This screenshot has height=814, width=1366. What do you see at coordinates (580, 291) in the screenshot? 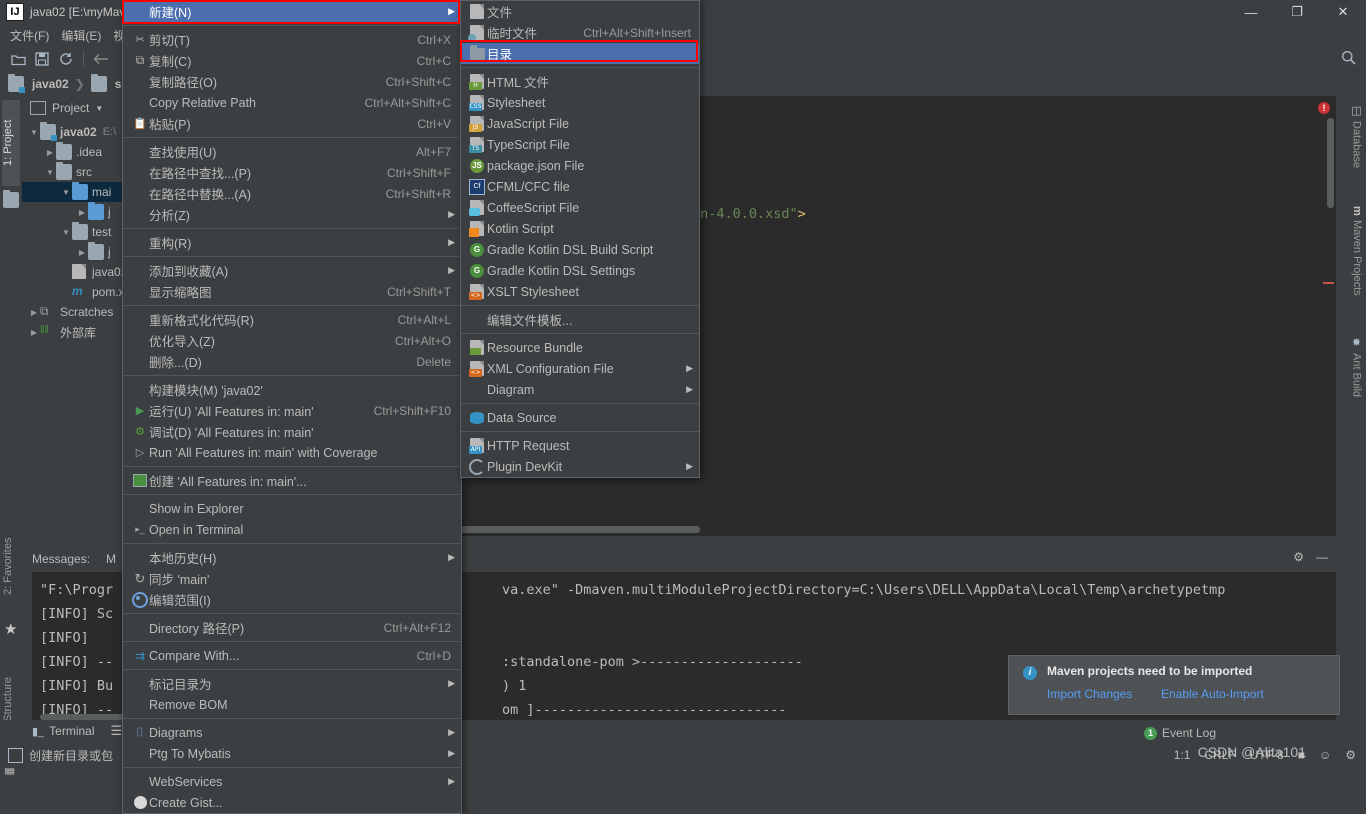
I see `submenu-item: <> XSLT Stylesheet` at bounding box center [580, 291].